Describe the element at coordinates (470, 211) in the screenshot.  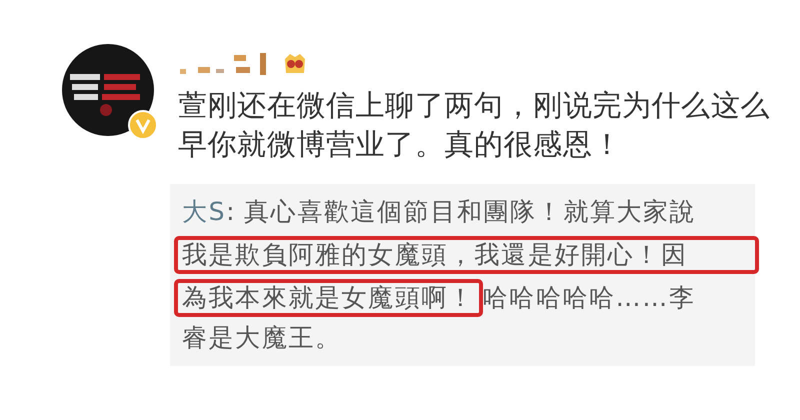
I see `quote-text: 真心喜歡這個節目和團隊！就算大家說` at that location.